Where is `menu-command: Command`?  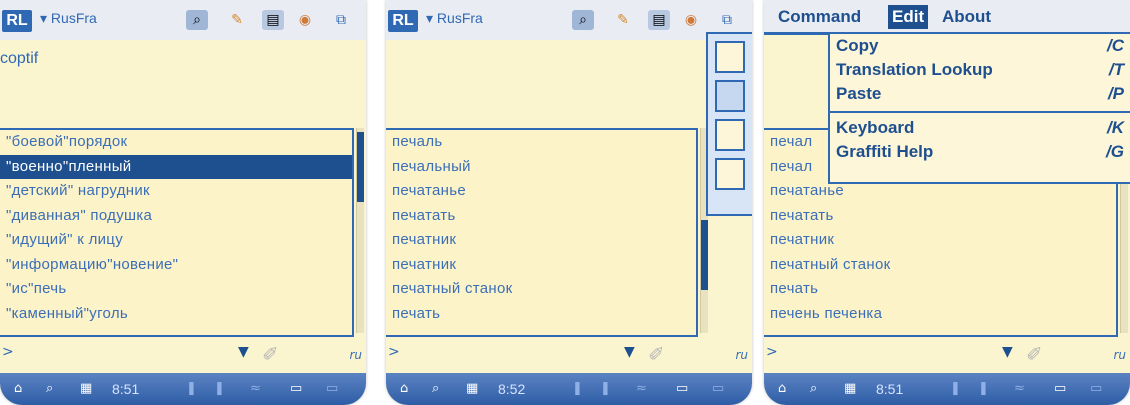 menu-command: Command is located at coordinates (819, 17).